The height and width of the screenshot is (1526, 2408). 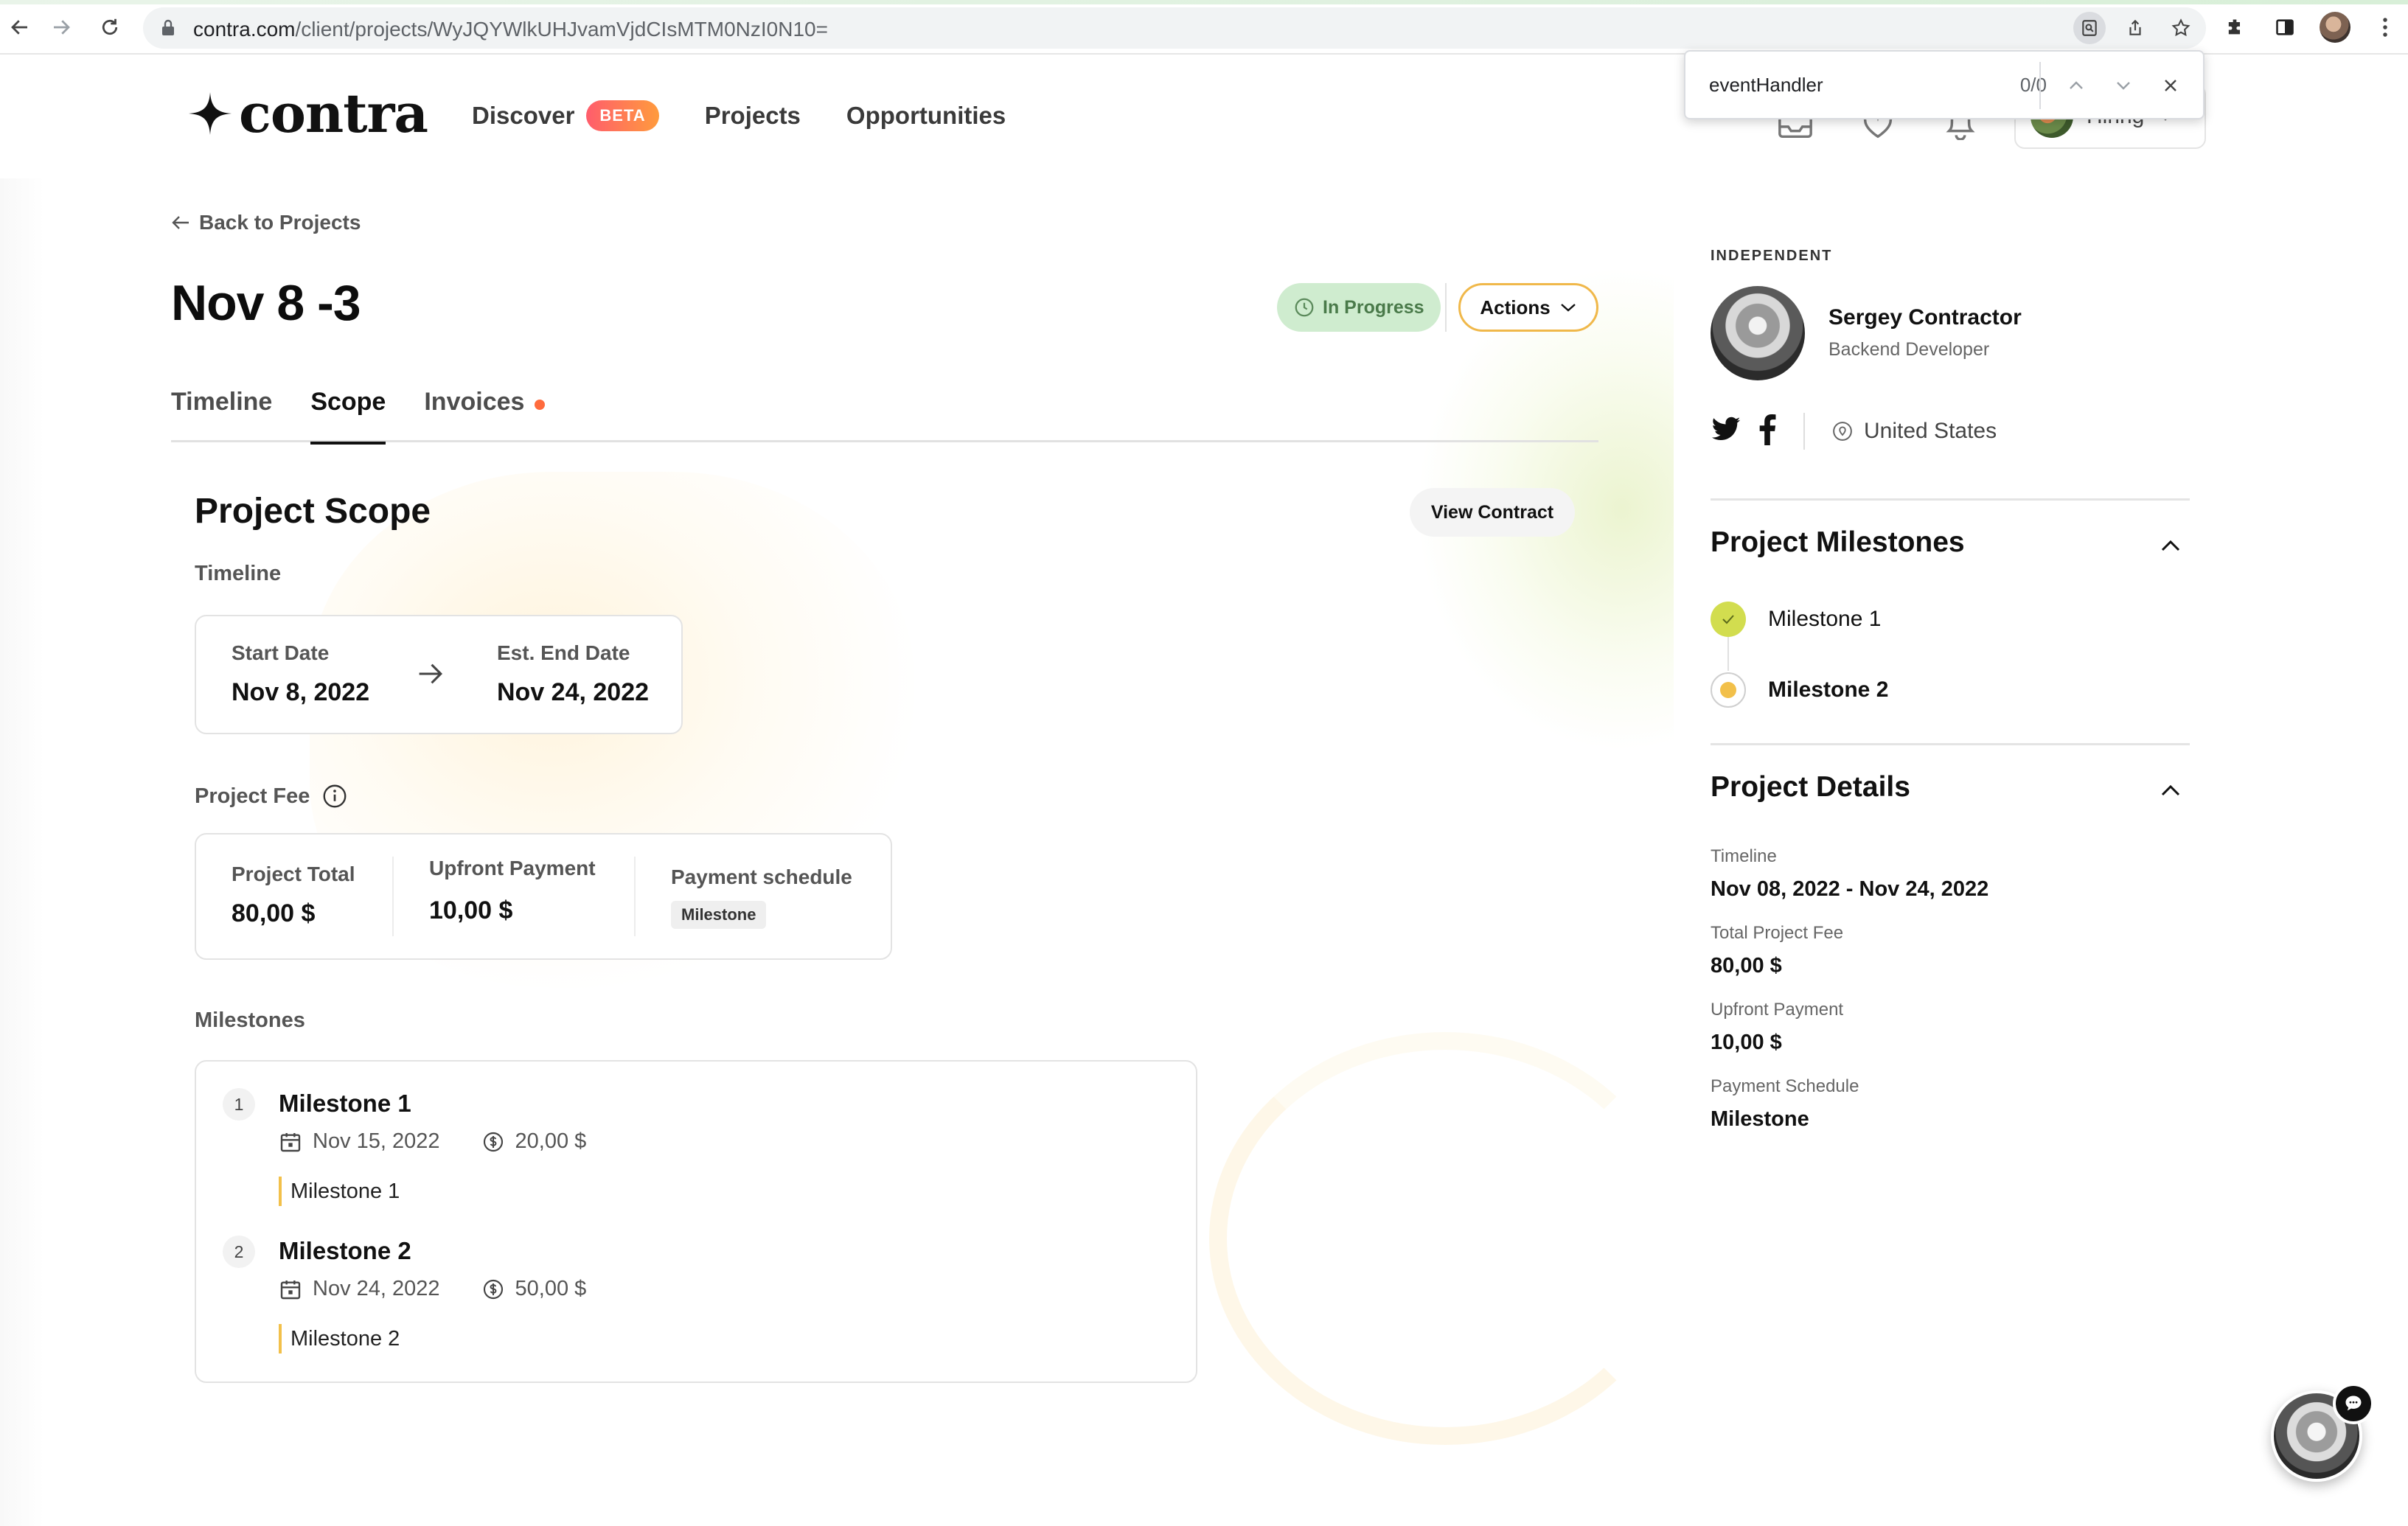 What do you see at coordinates (2335, 27) in the screenshot?
I see `profile-avatar` at bounding box center [2335, 27].